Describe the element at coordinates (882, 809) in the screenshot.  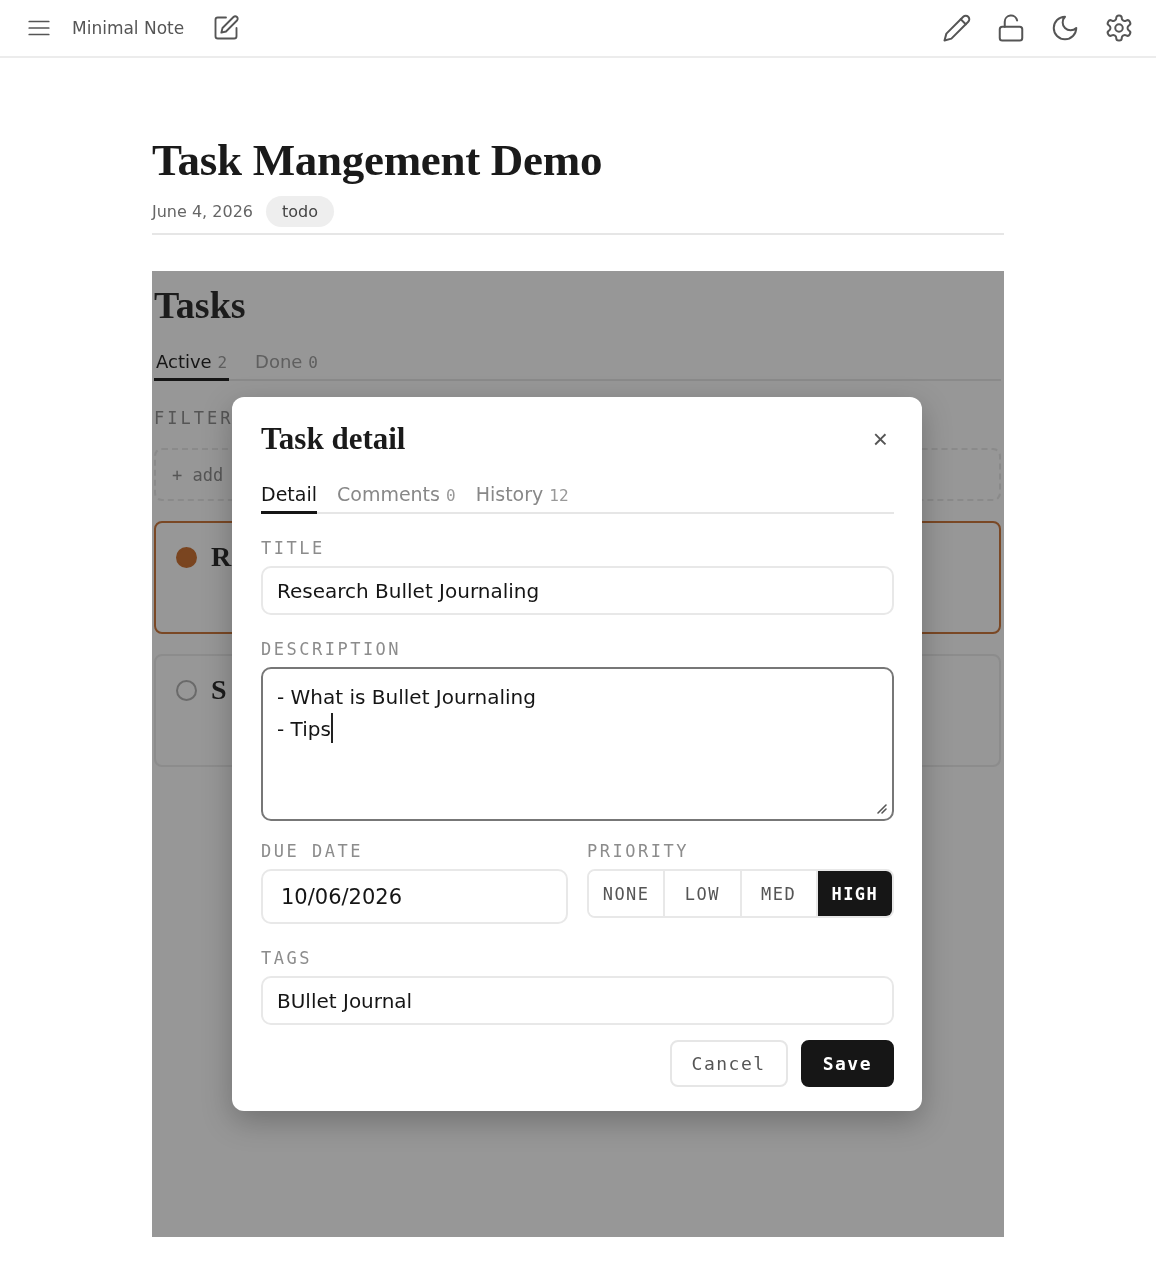
I see `resize-handle-icon` at that location.